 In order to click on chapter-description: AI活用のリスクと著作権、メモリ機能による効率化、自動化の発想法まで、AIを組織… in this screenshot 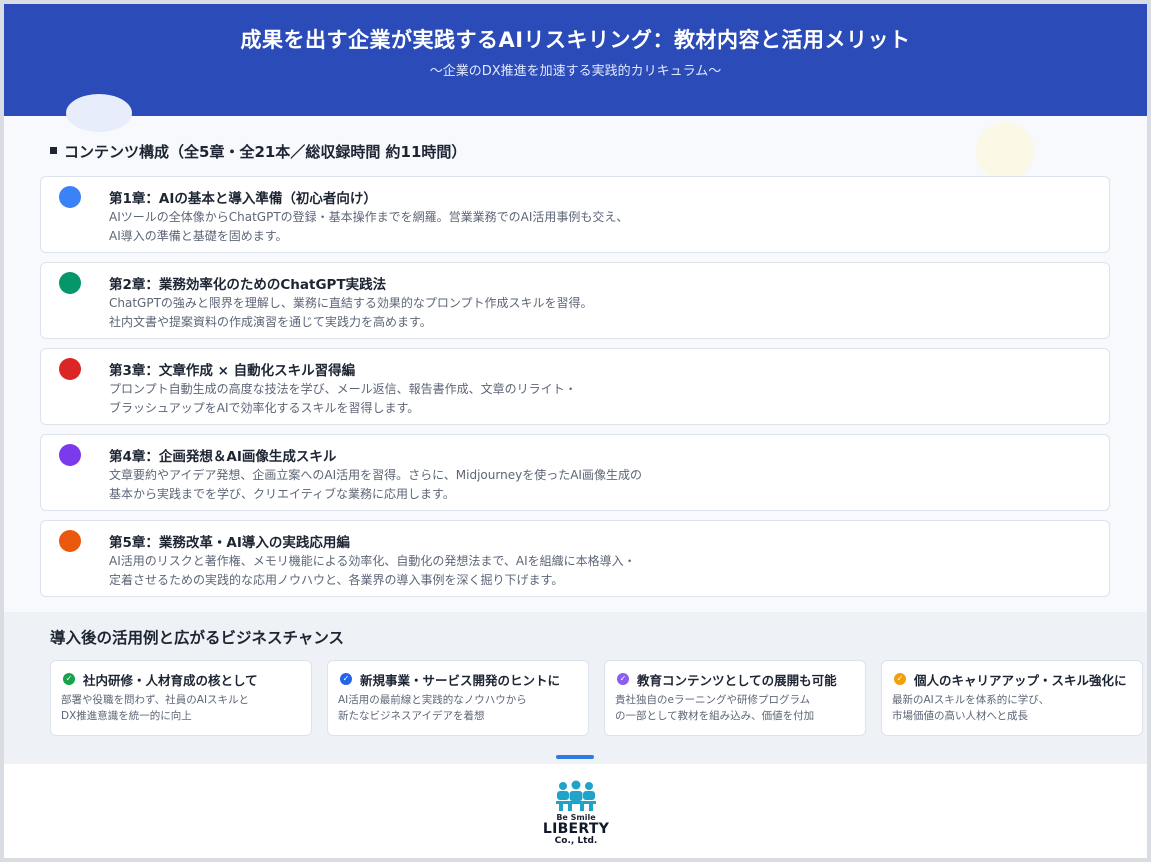, I will do `click(372, 570)`.